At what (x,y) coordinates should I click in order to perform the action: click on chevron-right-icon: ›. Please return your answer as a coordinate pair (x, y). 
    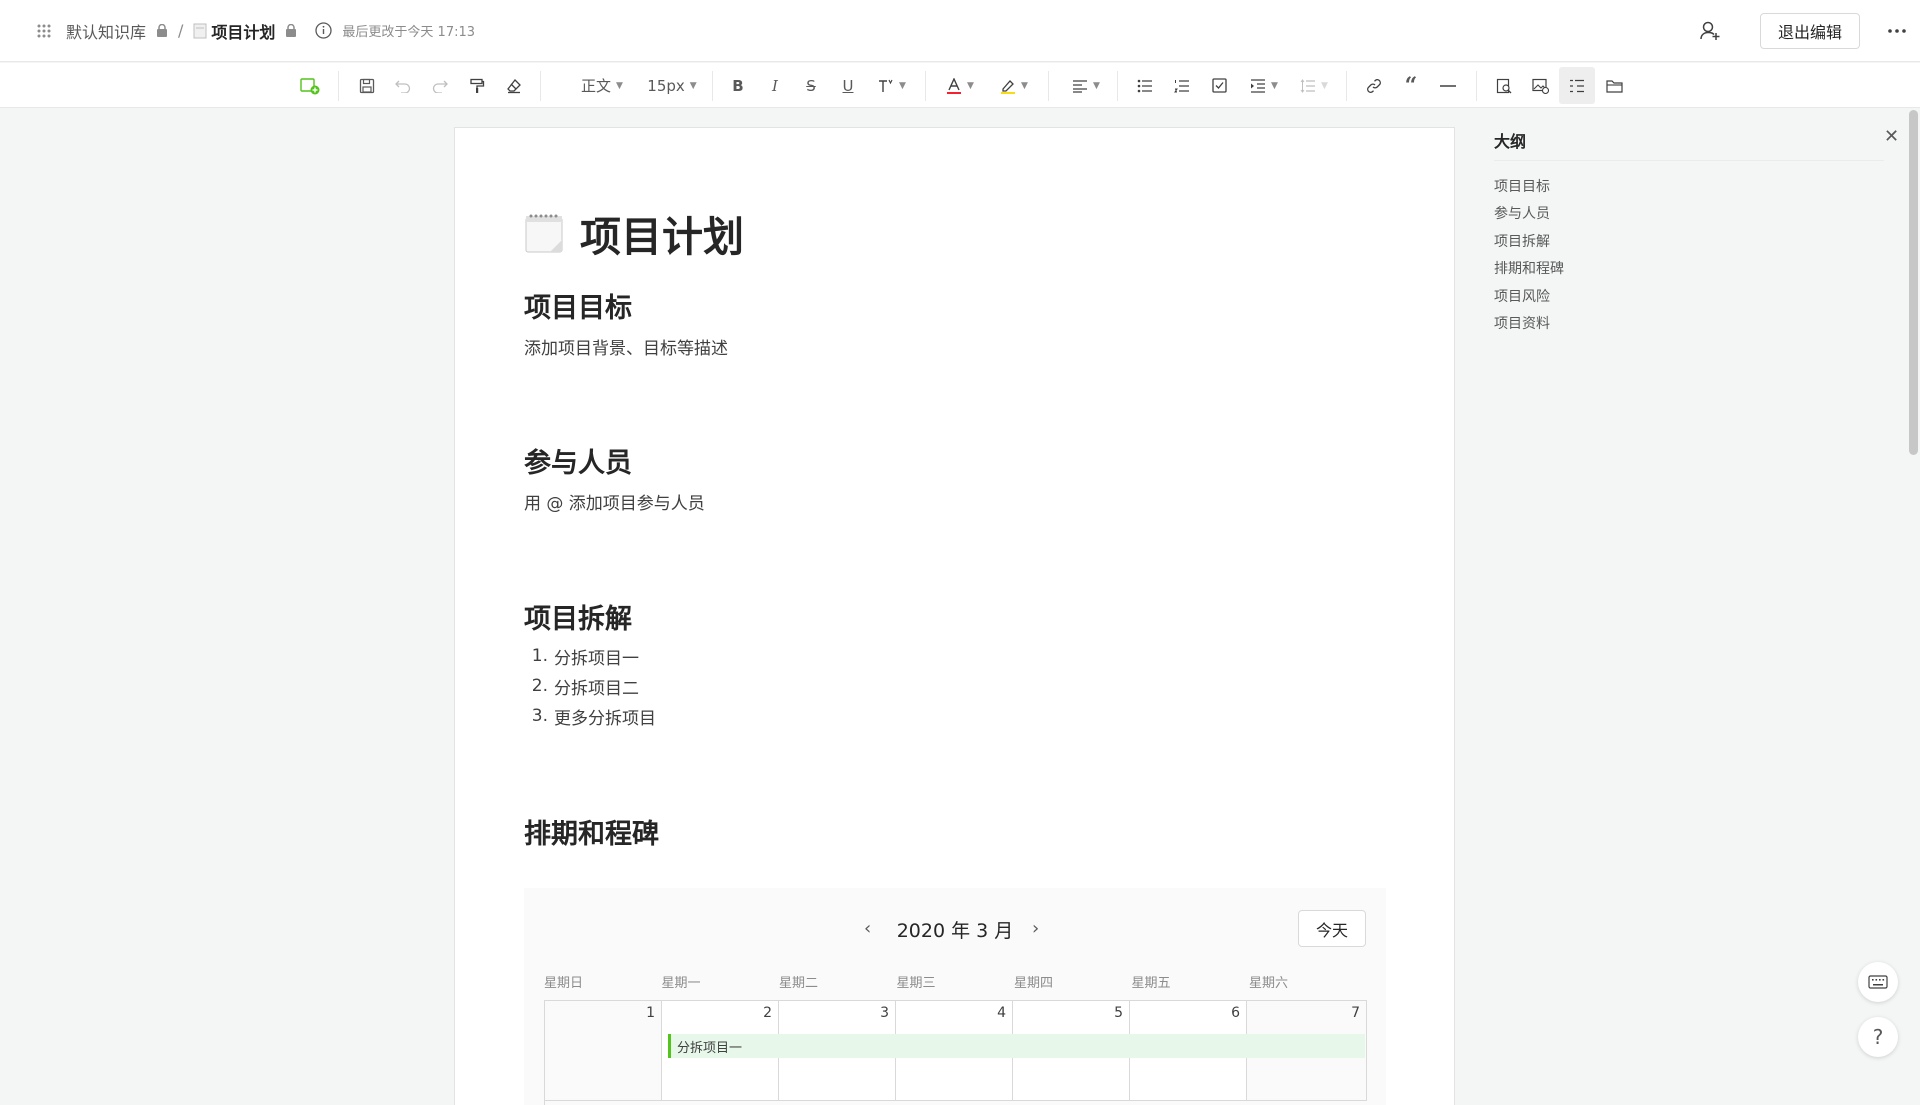
    Looking at the image, I should click on (1035, 928).